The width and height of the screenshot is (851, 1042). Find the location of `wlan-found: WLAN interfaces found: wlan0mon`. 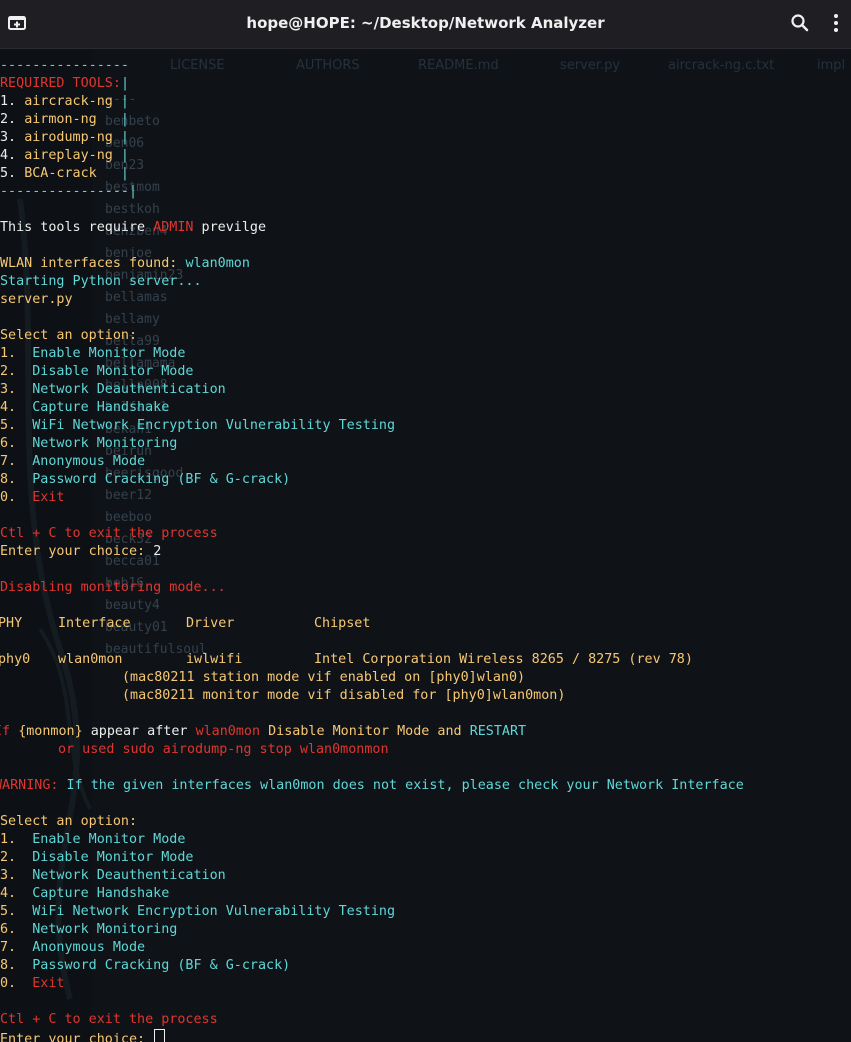

wlan-found: WLAN interfaces found: wlan0mon is located at coordinates (125, 263).